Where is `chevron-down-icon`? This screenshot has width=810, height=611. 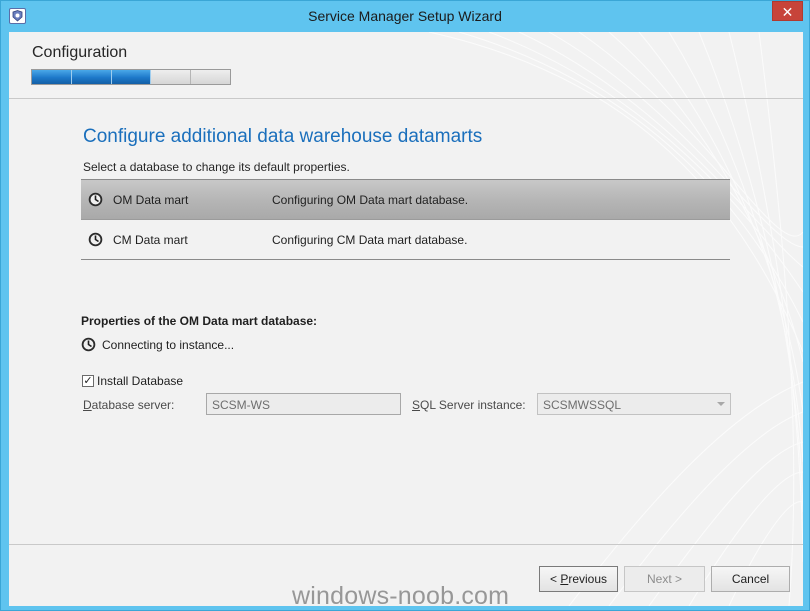
chevron-down-icon is located at coordinates (721, 404).